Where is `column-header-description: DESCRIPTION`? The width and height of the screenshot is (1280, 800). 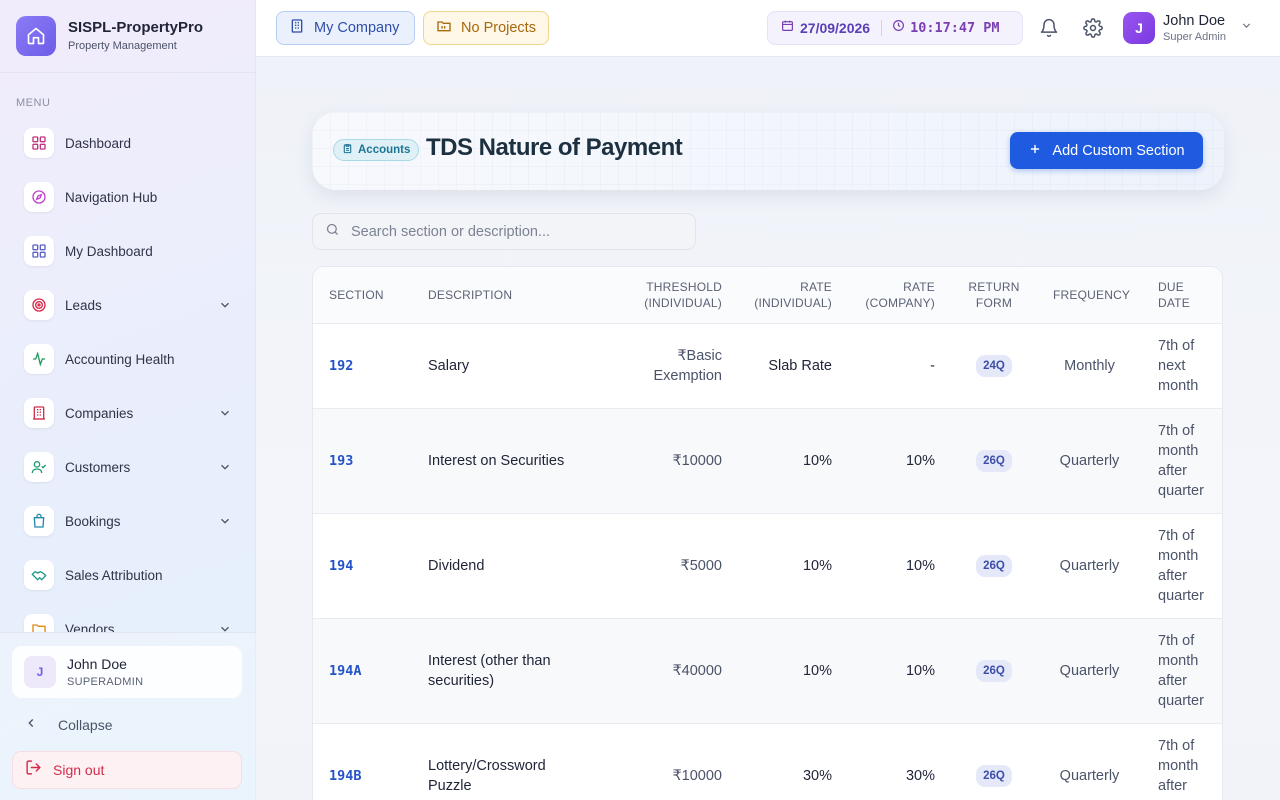 column-header-description: DESCRIPTION is located at coordinates (510, 295).